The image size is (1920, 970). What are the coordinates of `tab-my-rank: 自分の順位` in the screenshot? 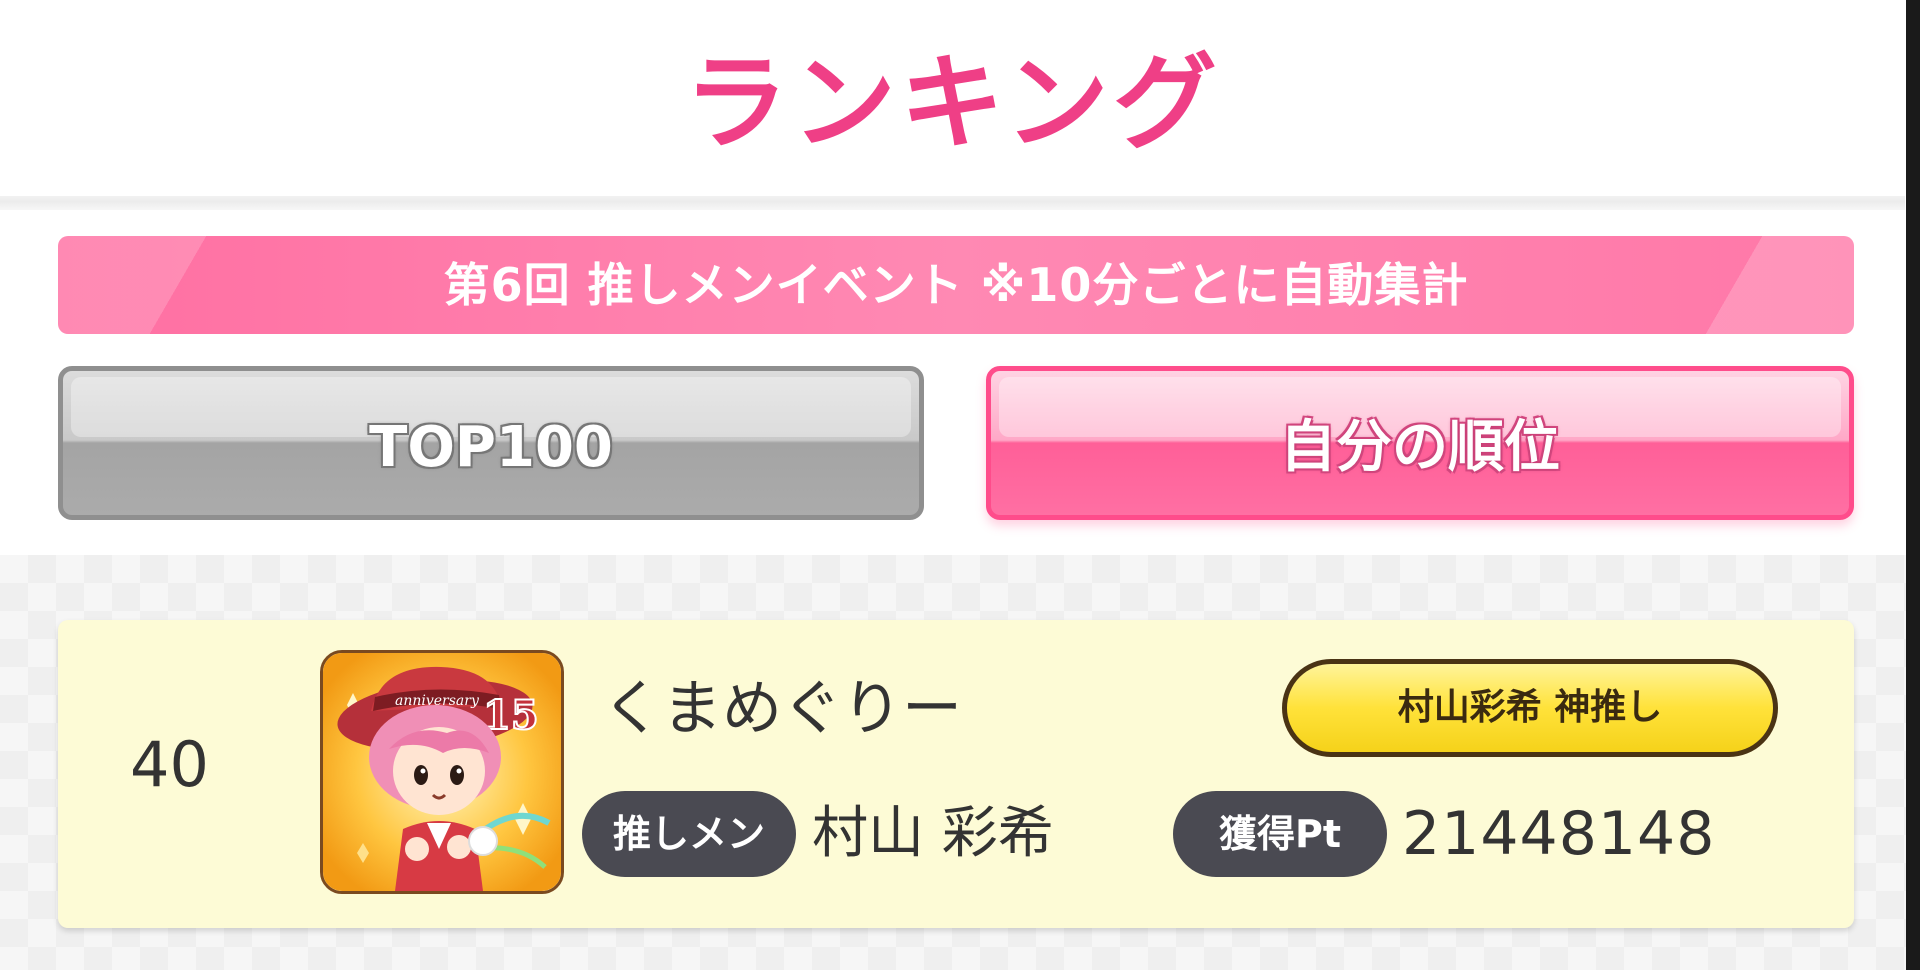 It's located at (1420, 443).